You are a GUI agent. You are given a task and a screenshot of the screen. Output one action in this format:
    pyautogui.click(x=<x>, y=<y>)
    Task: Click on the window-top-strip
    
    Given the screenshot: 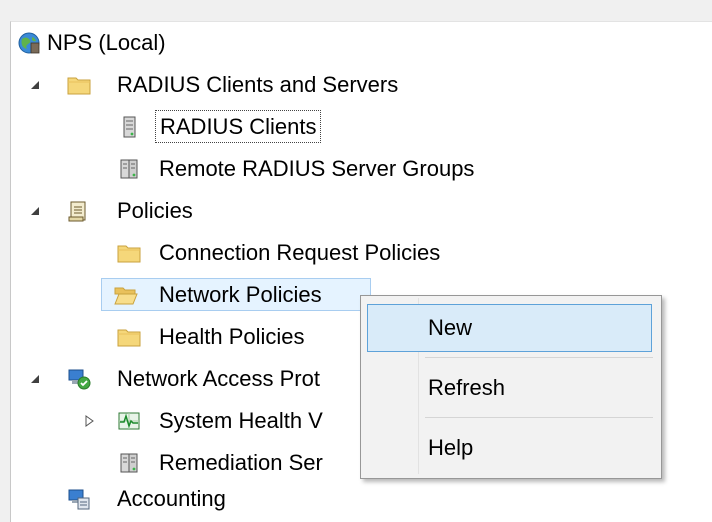 What is the action you would take?
    pyautogui.click(x=356, y=10)
    